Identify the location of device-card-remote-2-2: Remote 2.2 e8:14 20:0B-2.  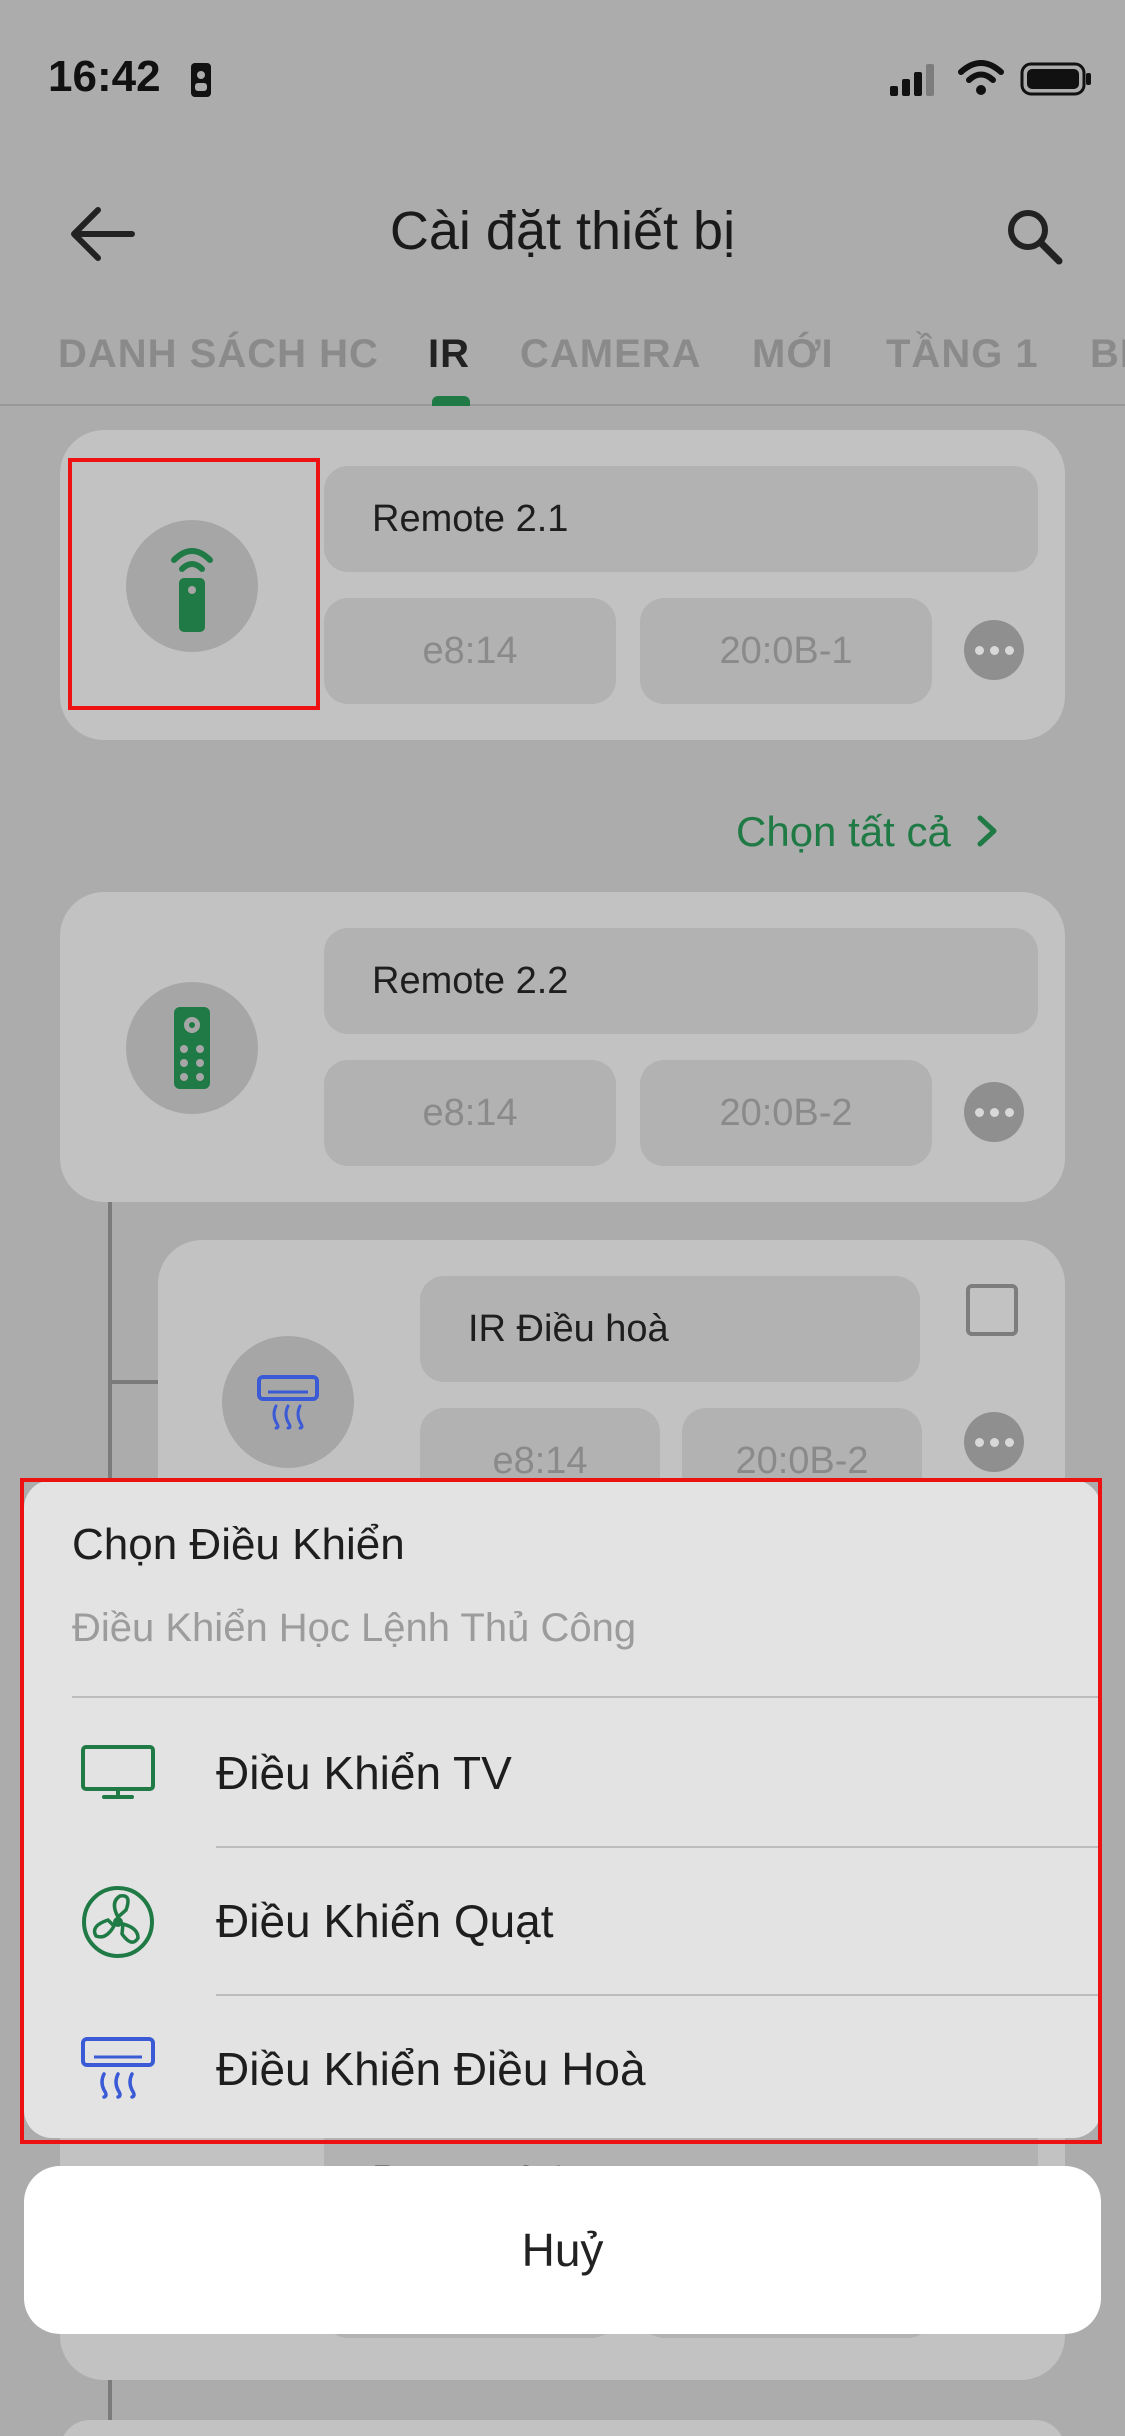
(562, 1047).